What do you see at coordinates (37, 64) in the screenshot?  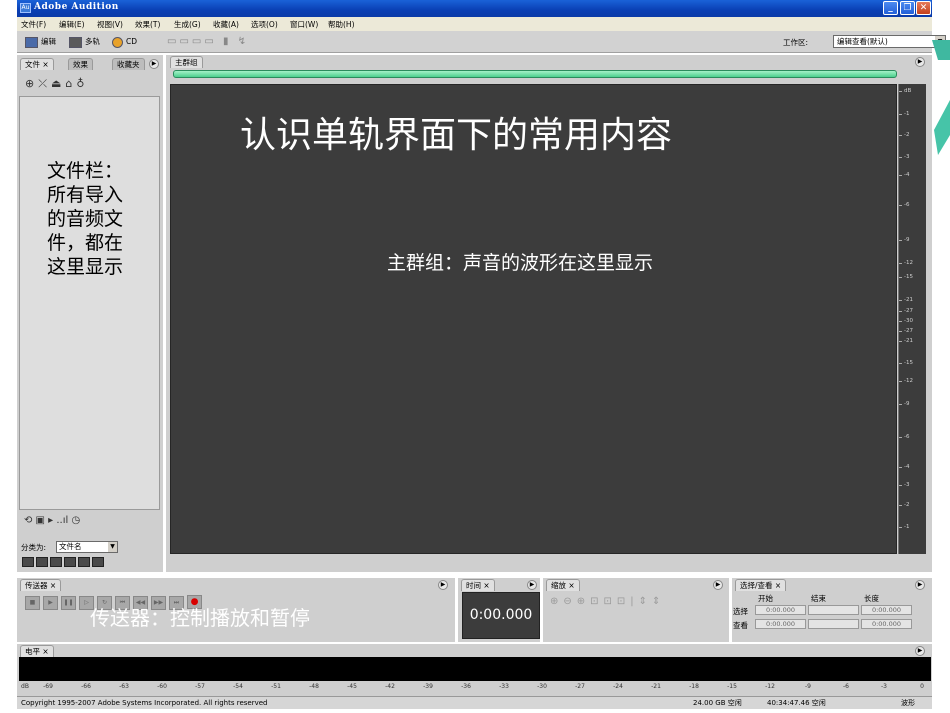 I see `tab-files: 文件 ×` at bounding box center [37, 64].